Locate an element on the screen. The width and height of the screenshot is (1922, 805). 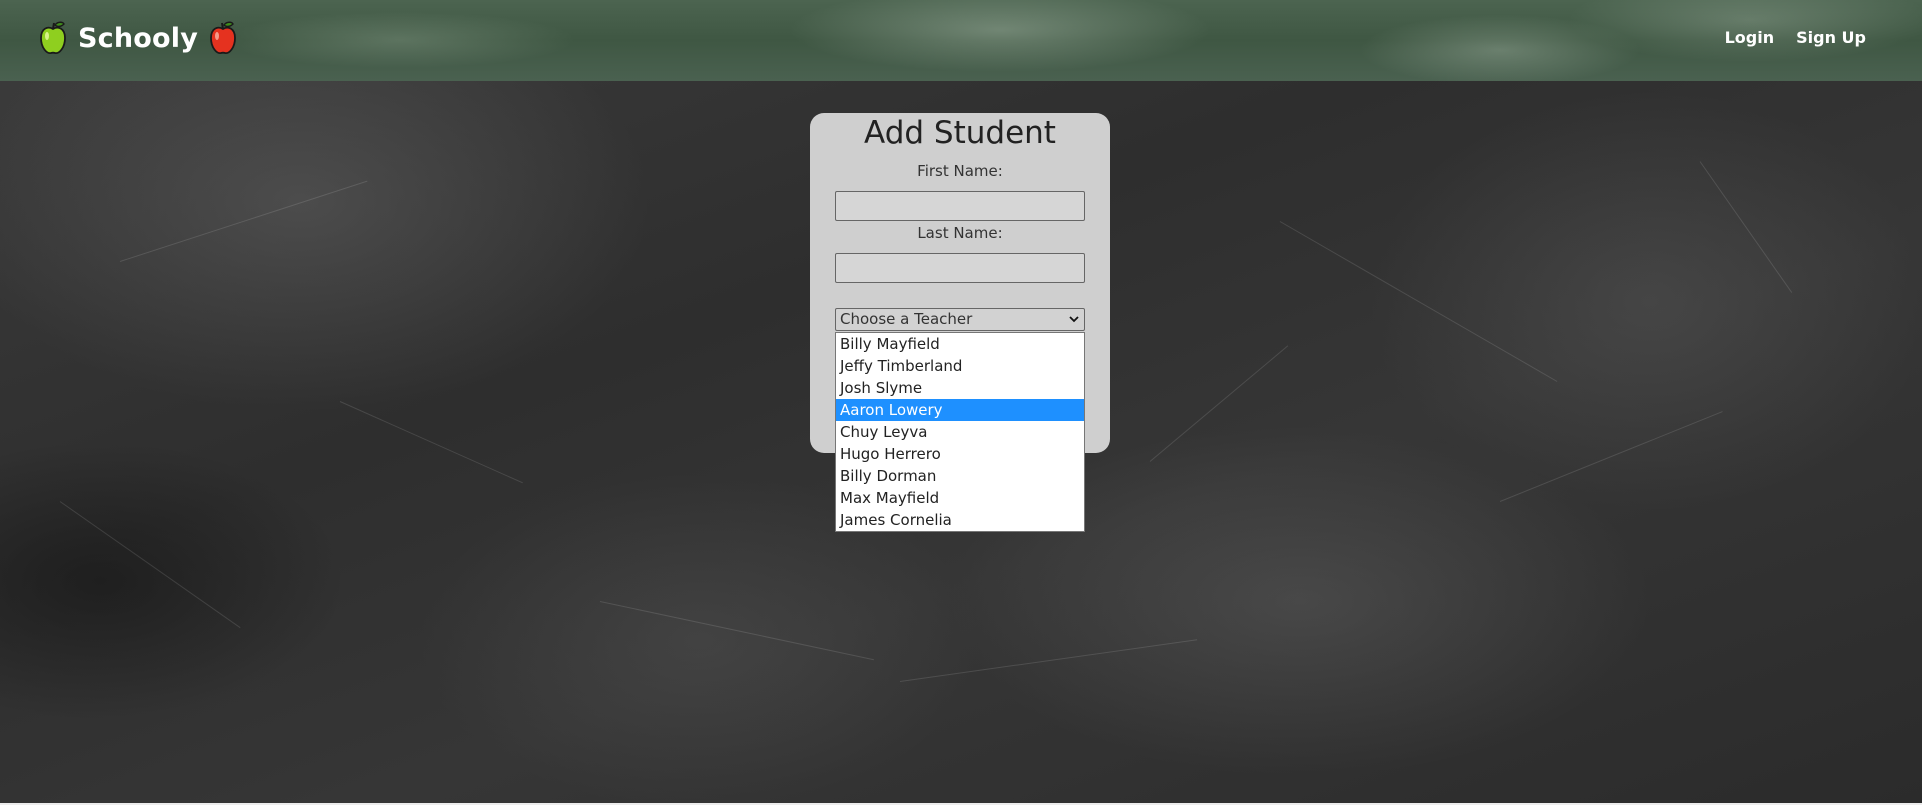
nav-links: Login Sign Up is located at coordinates (1795, 37).